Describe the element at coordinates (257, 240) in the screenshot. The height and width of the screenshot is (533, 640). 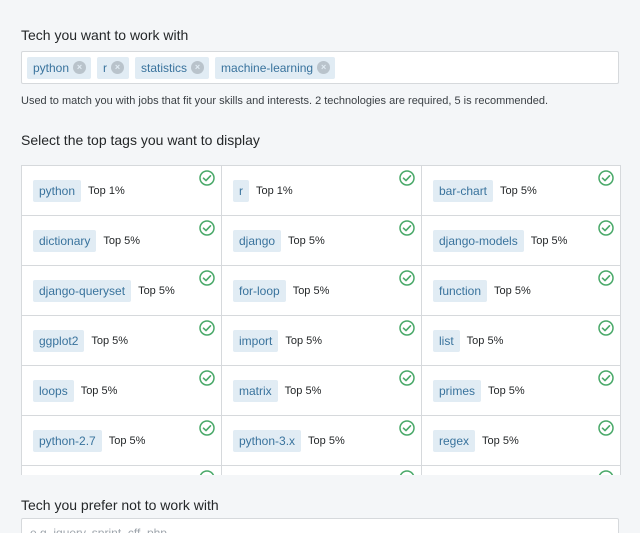
I see `top-tag-label: django` at that location.